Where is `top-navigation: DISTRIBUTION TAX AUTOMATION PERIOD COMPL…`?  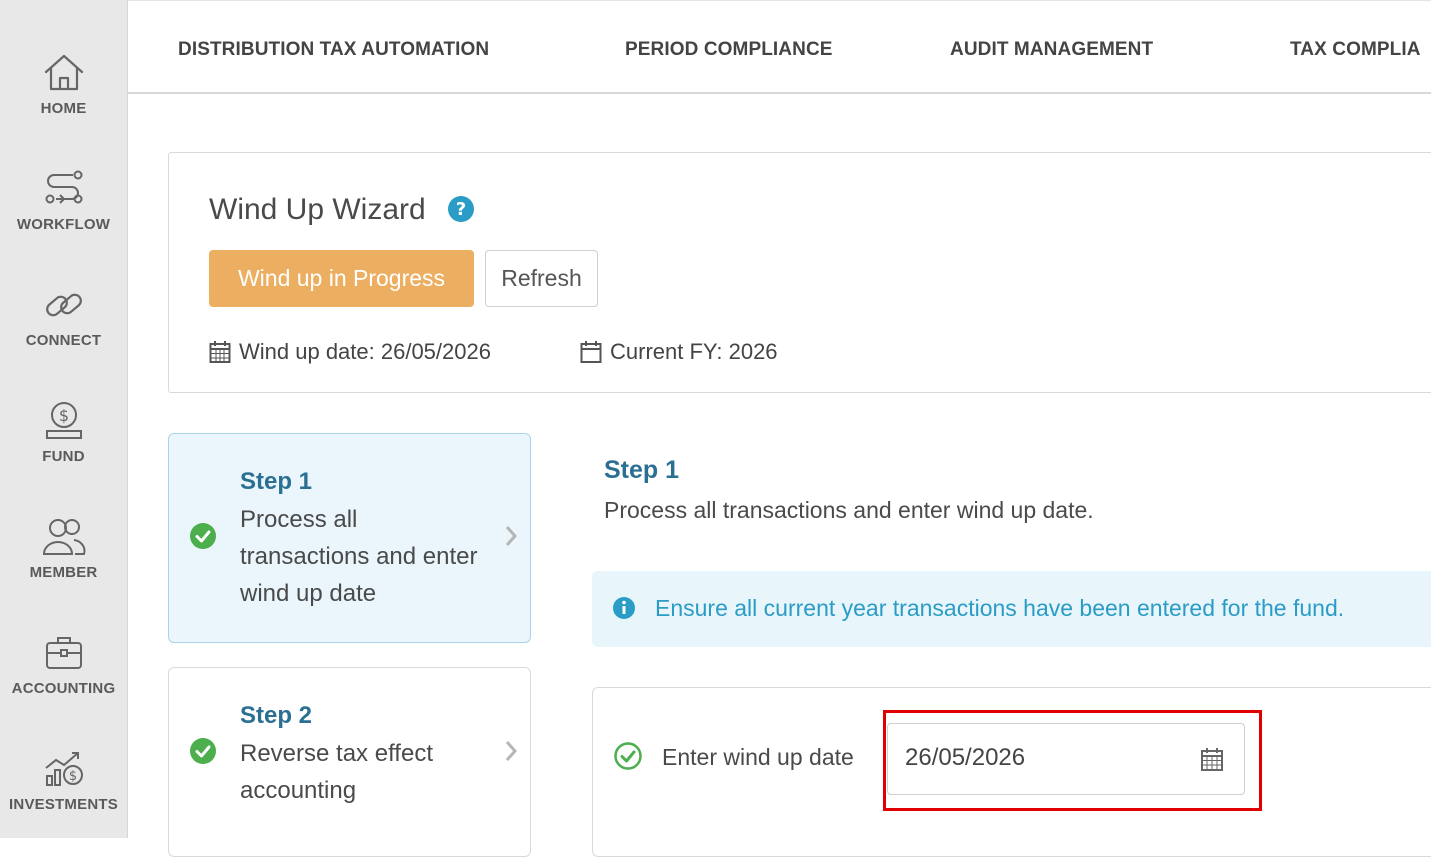 top-navigation: DISTRIBUTION TAX AUTOMATION PERIOD COMPL… is located at coordinates (779, 47).